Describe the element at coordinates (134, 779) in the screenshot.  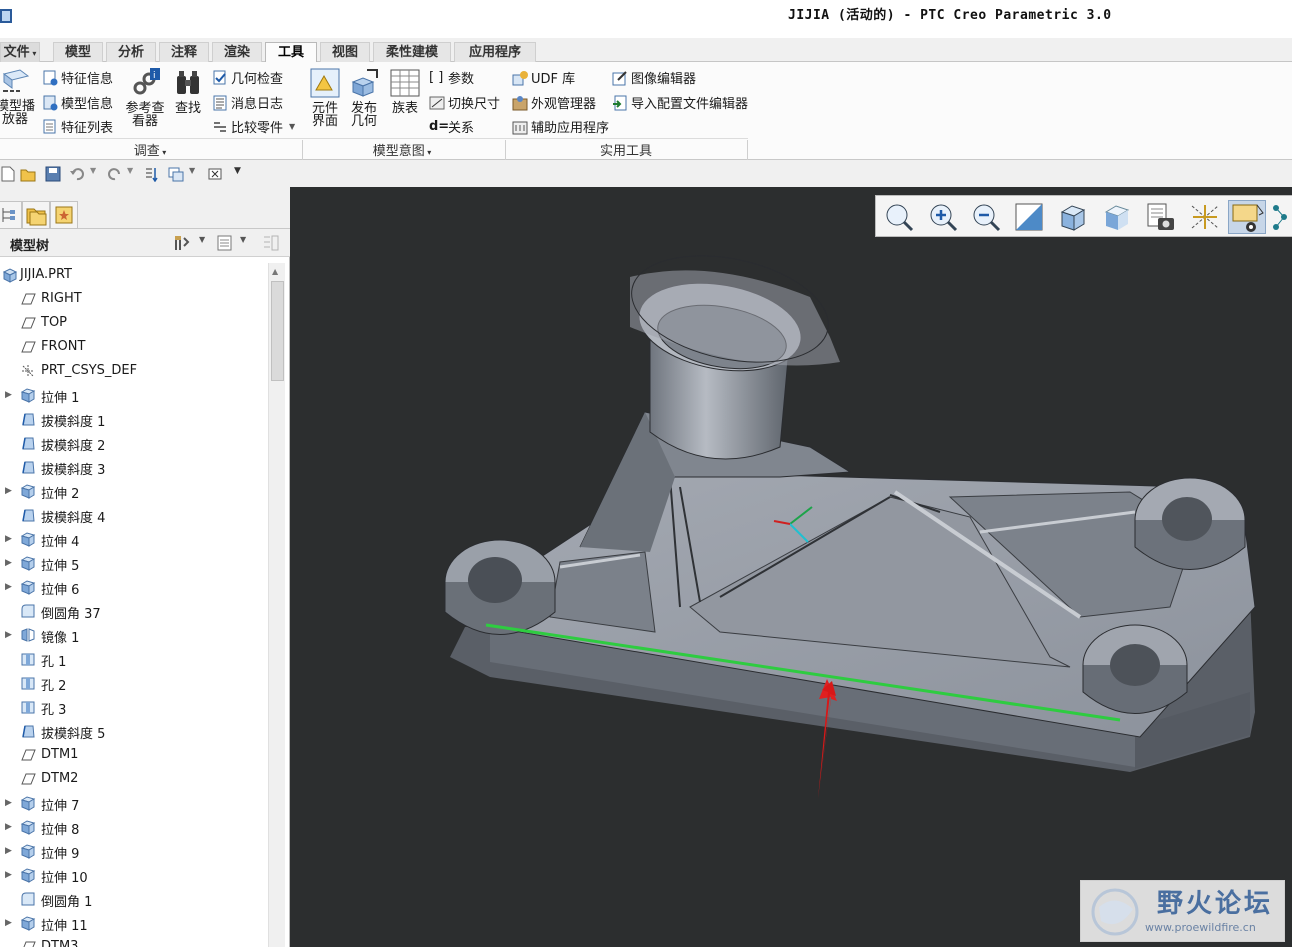
I see `tree-item: DTM2` at that location.